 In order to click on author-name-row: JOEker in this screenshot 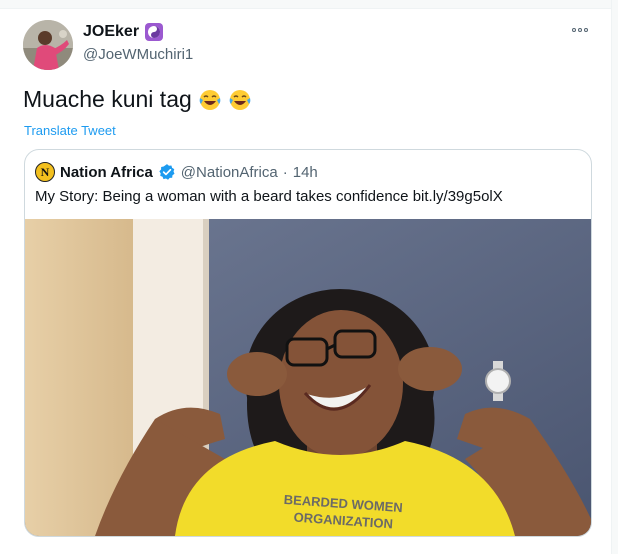, I will do `click(123, 32)`.